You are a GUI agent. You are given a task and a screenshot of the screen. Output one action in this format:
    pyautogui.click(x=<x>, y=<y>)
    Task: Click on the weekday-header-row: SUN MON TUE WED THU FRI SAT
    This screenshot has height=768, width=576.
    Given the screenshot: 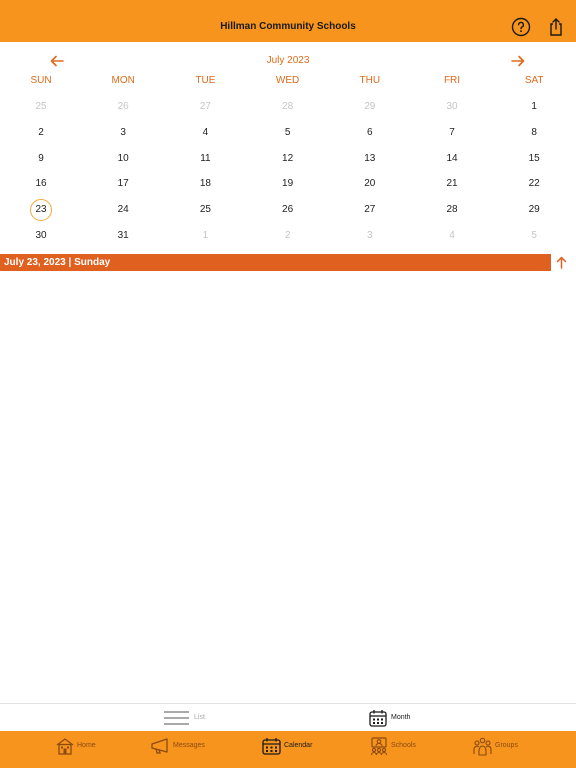 What is the action you would take?
    pyautogui.click(x=288, y=82)
    